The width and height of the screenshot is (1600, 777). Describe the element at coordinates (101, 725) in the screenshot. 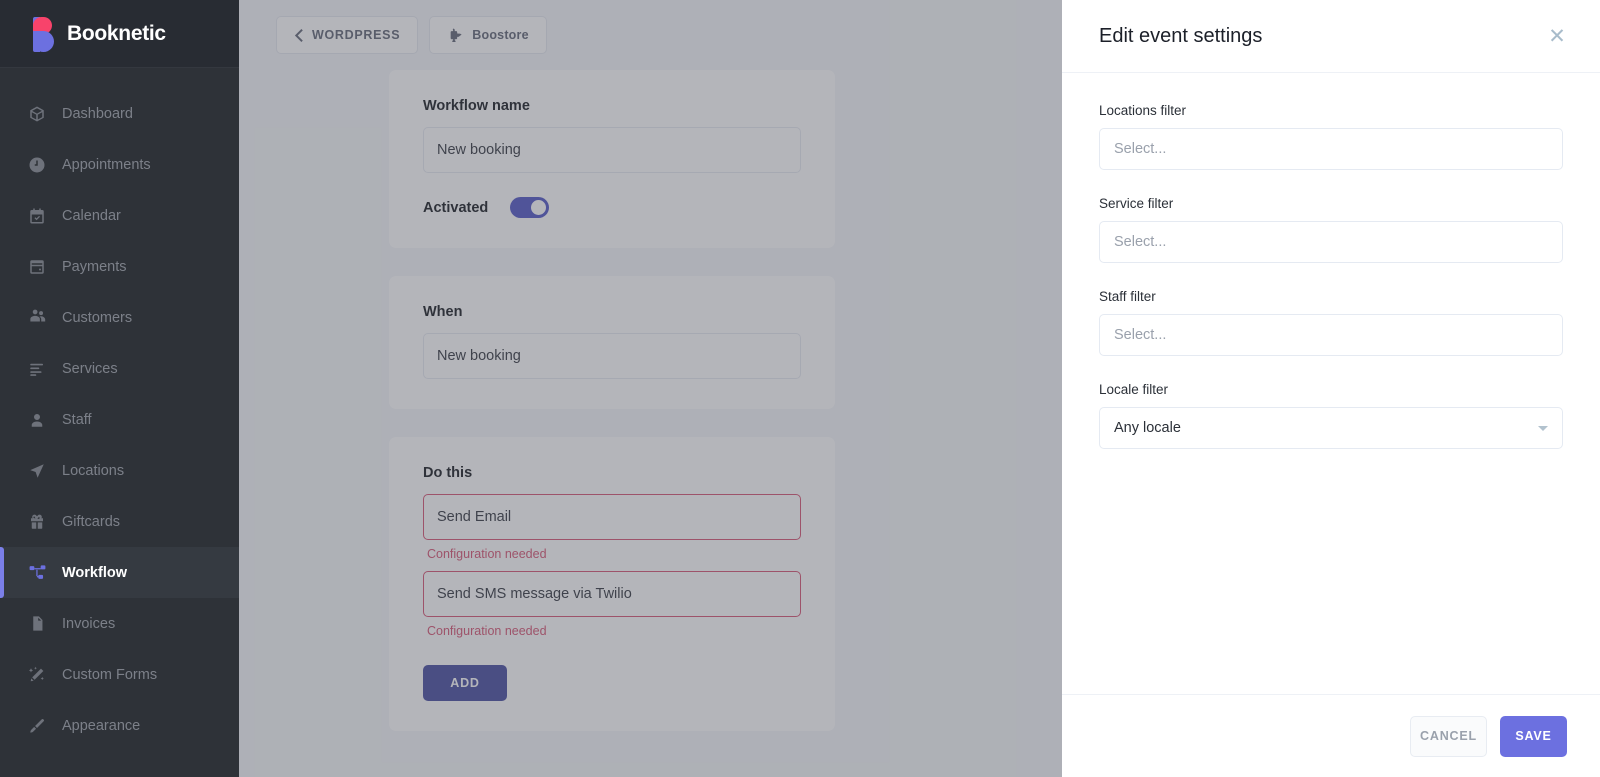

I see `sidebar-item-label: Appearance` at that location.